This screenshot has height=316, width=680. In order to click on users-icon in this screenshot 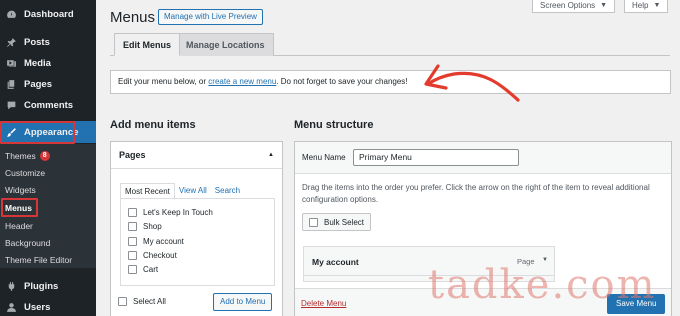, I will do `click(11, 307)`.